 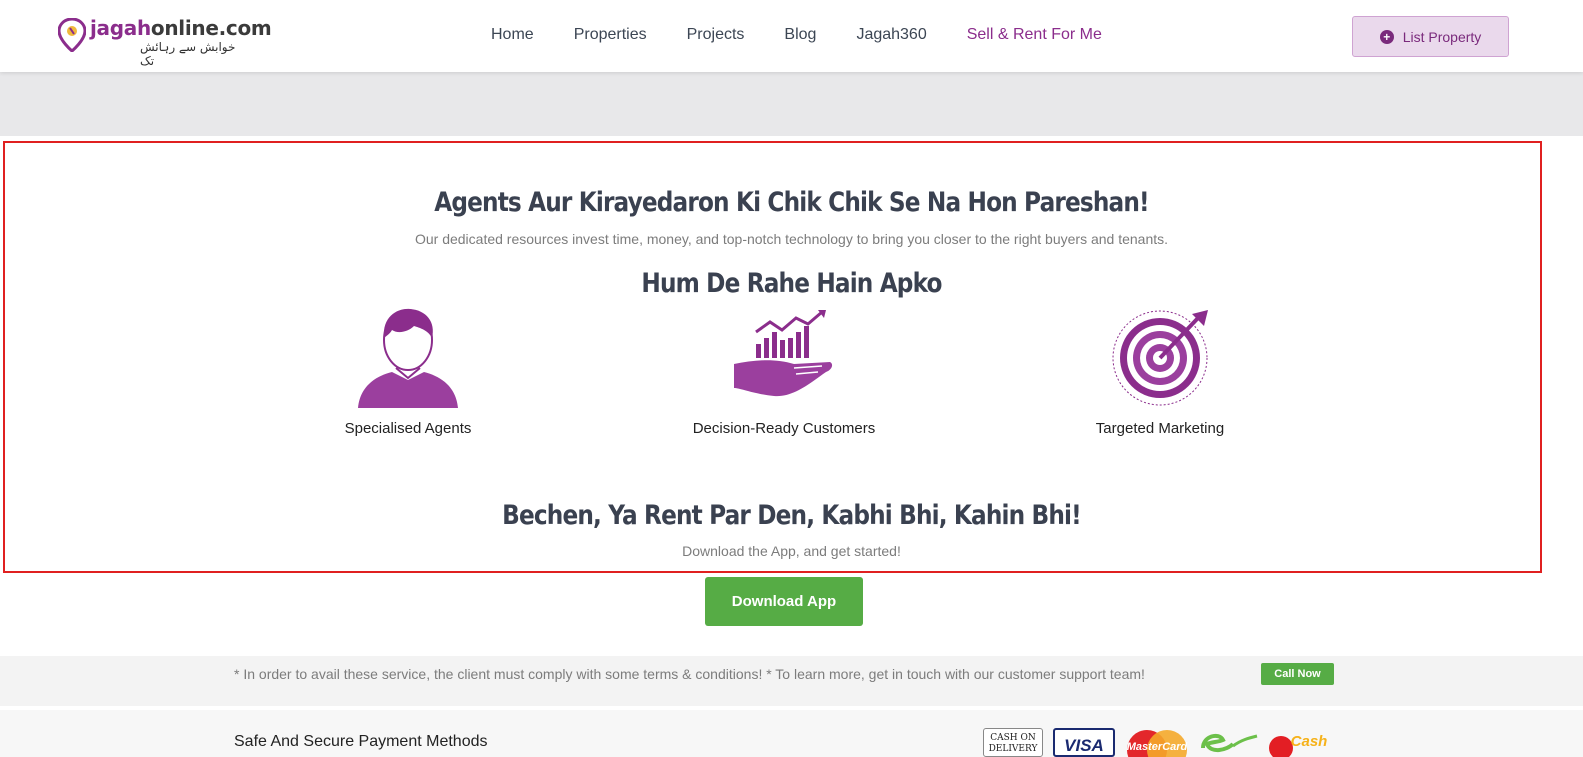 What do you see at coordinates (891, 35) in the screenshot?
I see `nav-jagah360: Jagah360` at bounding box center [891, 35].